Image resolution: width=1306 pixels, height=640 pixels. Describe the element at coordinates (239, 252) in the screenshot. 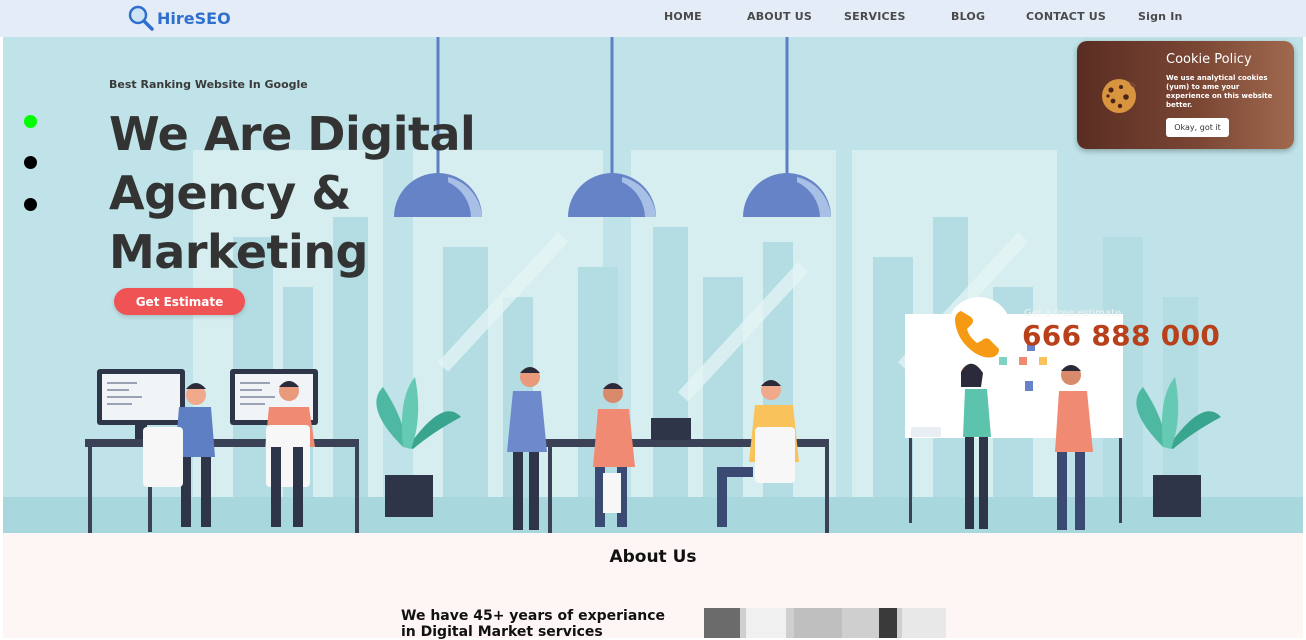

I see `headline-line-3: Marketing` at that location.